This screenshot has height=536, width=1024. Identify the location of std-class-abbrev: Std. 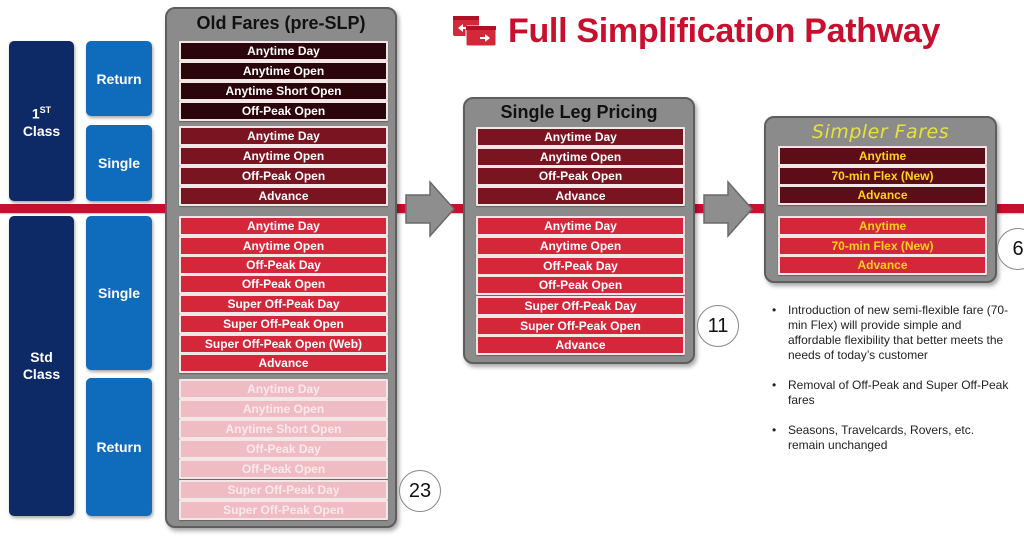
(41, 357).